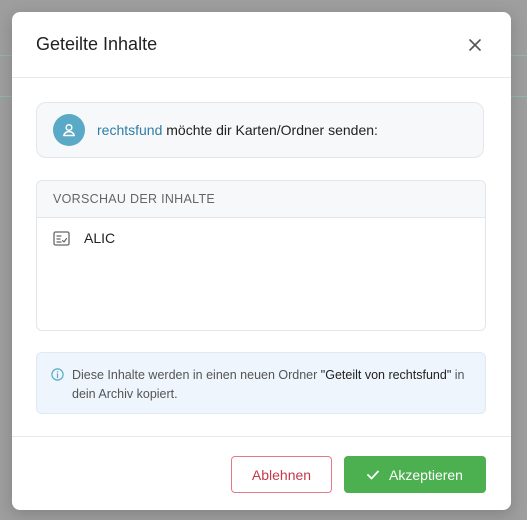  Describe the element at coordinates (475, 45) in the screenshot. I see `close-icon` at that location.